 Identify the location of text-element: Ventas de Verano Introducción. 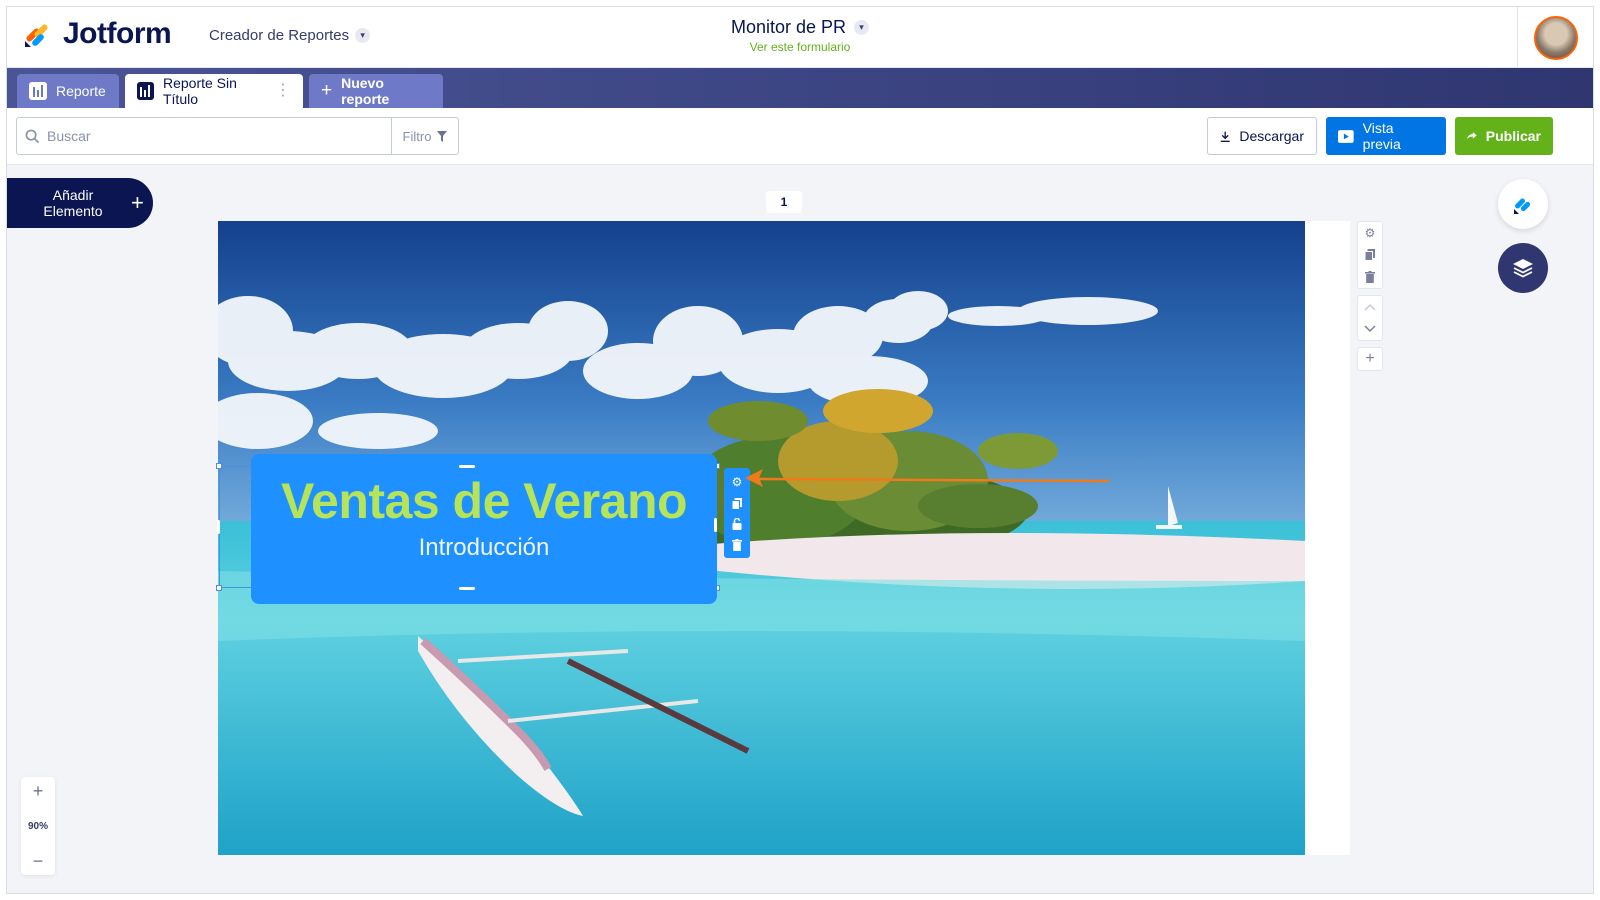
(484, 529).